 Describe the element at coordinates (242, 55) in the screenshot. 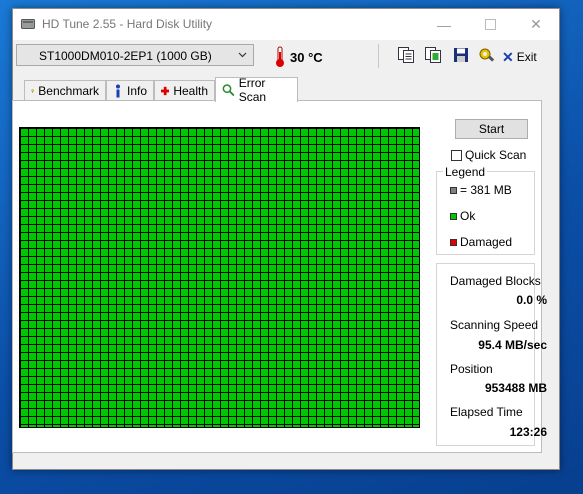

I see `chevron-down-icon` at that location.